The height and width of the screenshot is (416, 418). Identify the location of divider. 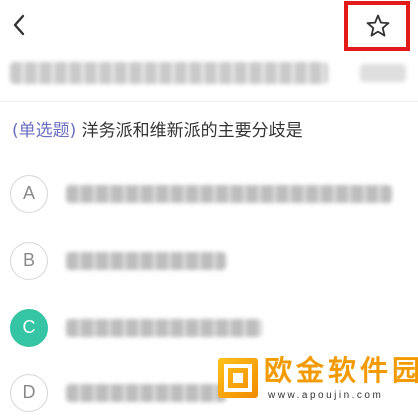
(209, 101).